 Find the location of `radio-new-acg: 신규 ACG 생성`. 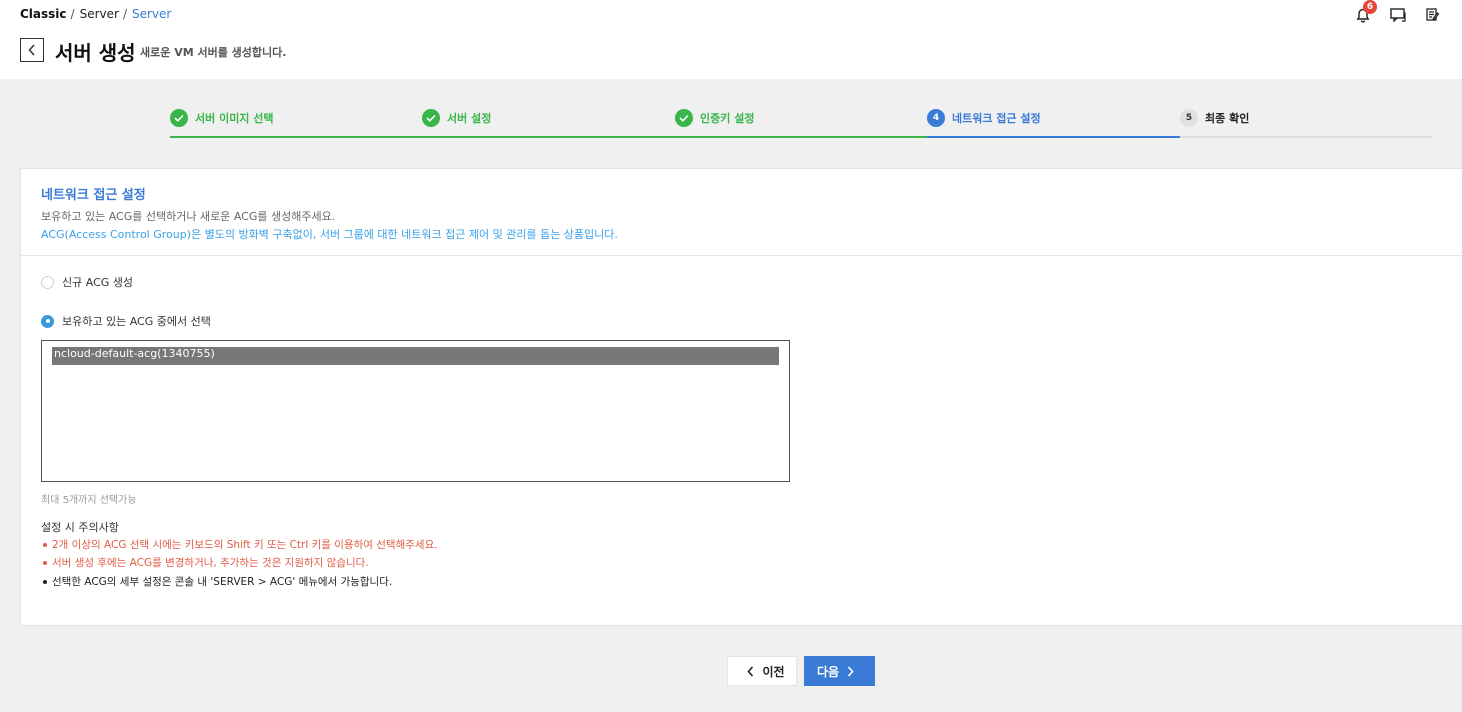

radio-new-acg: 신규 ACG 생성 is located at coordinates (87, 282).